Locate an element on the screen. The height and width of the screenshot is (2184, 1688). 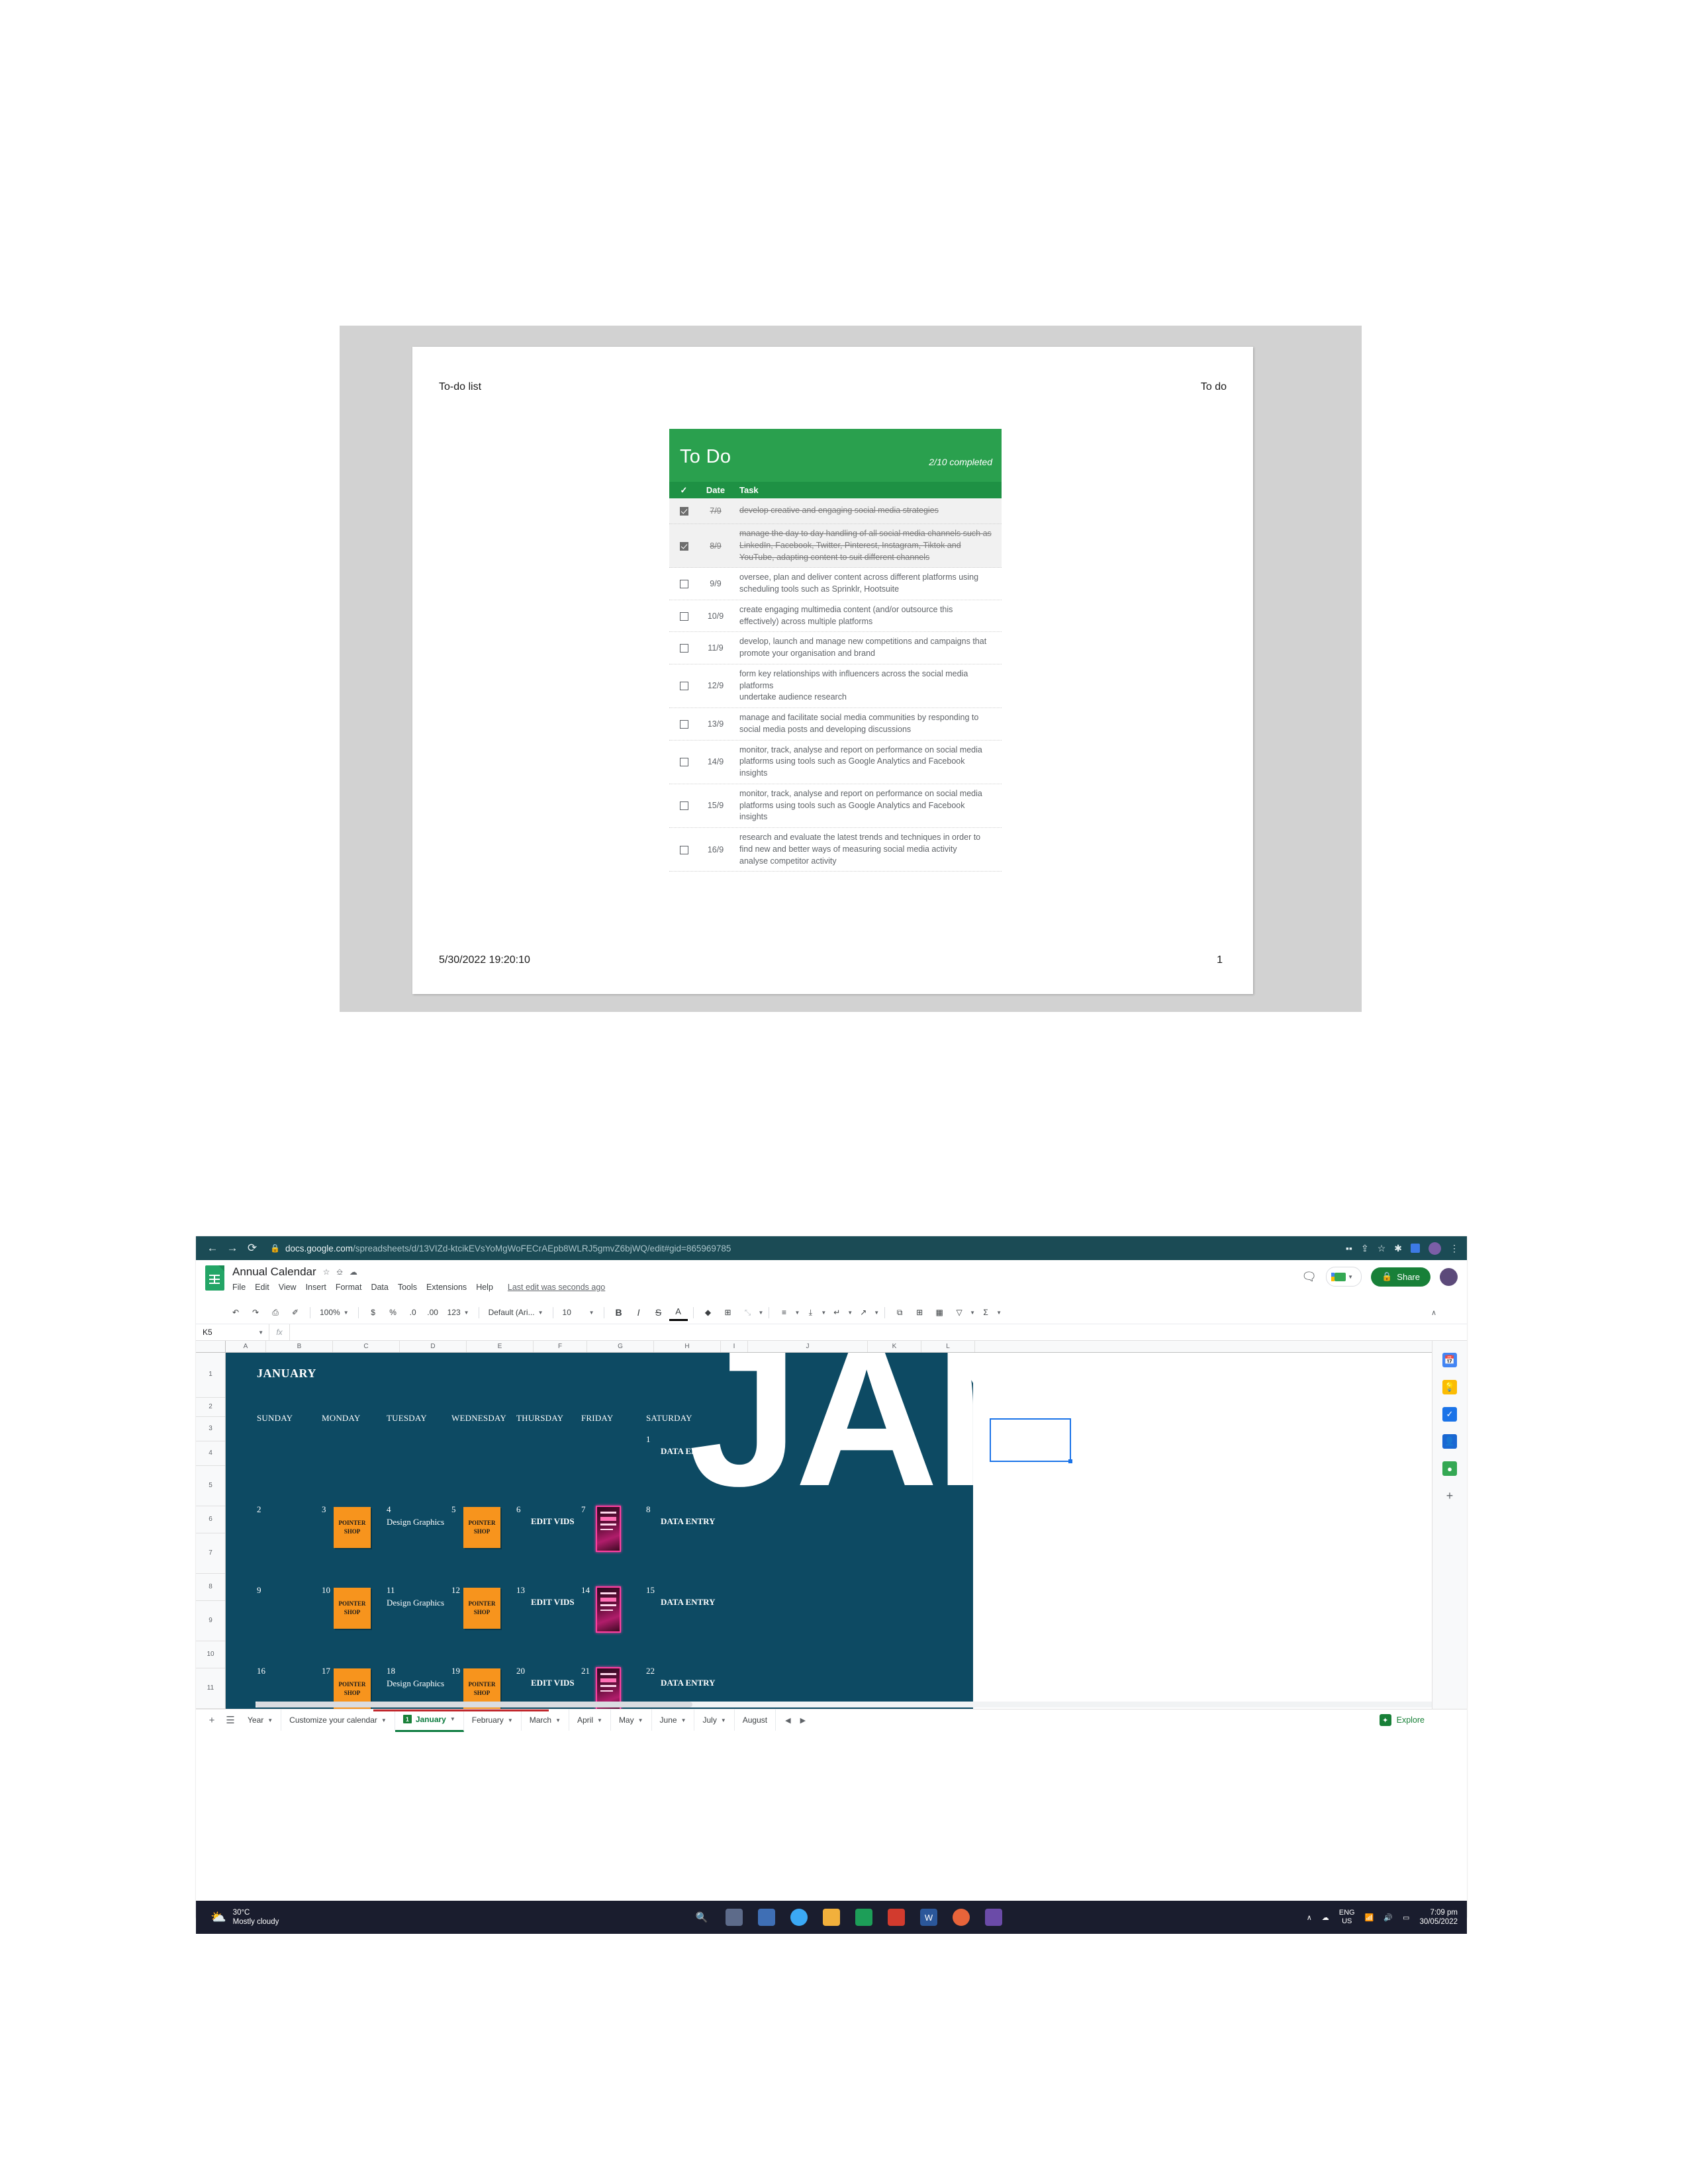
column-header-g: G is located at coordinates (620, 1346).